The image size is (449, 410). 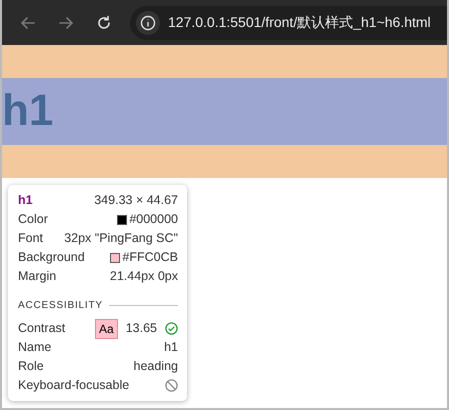 What do you see at coordinates (153, 219) in the screenshot?
I see `property-value: #000000` at bounding box center [153, 219].